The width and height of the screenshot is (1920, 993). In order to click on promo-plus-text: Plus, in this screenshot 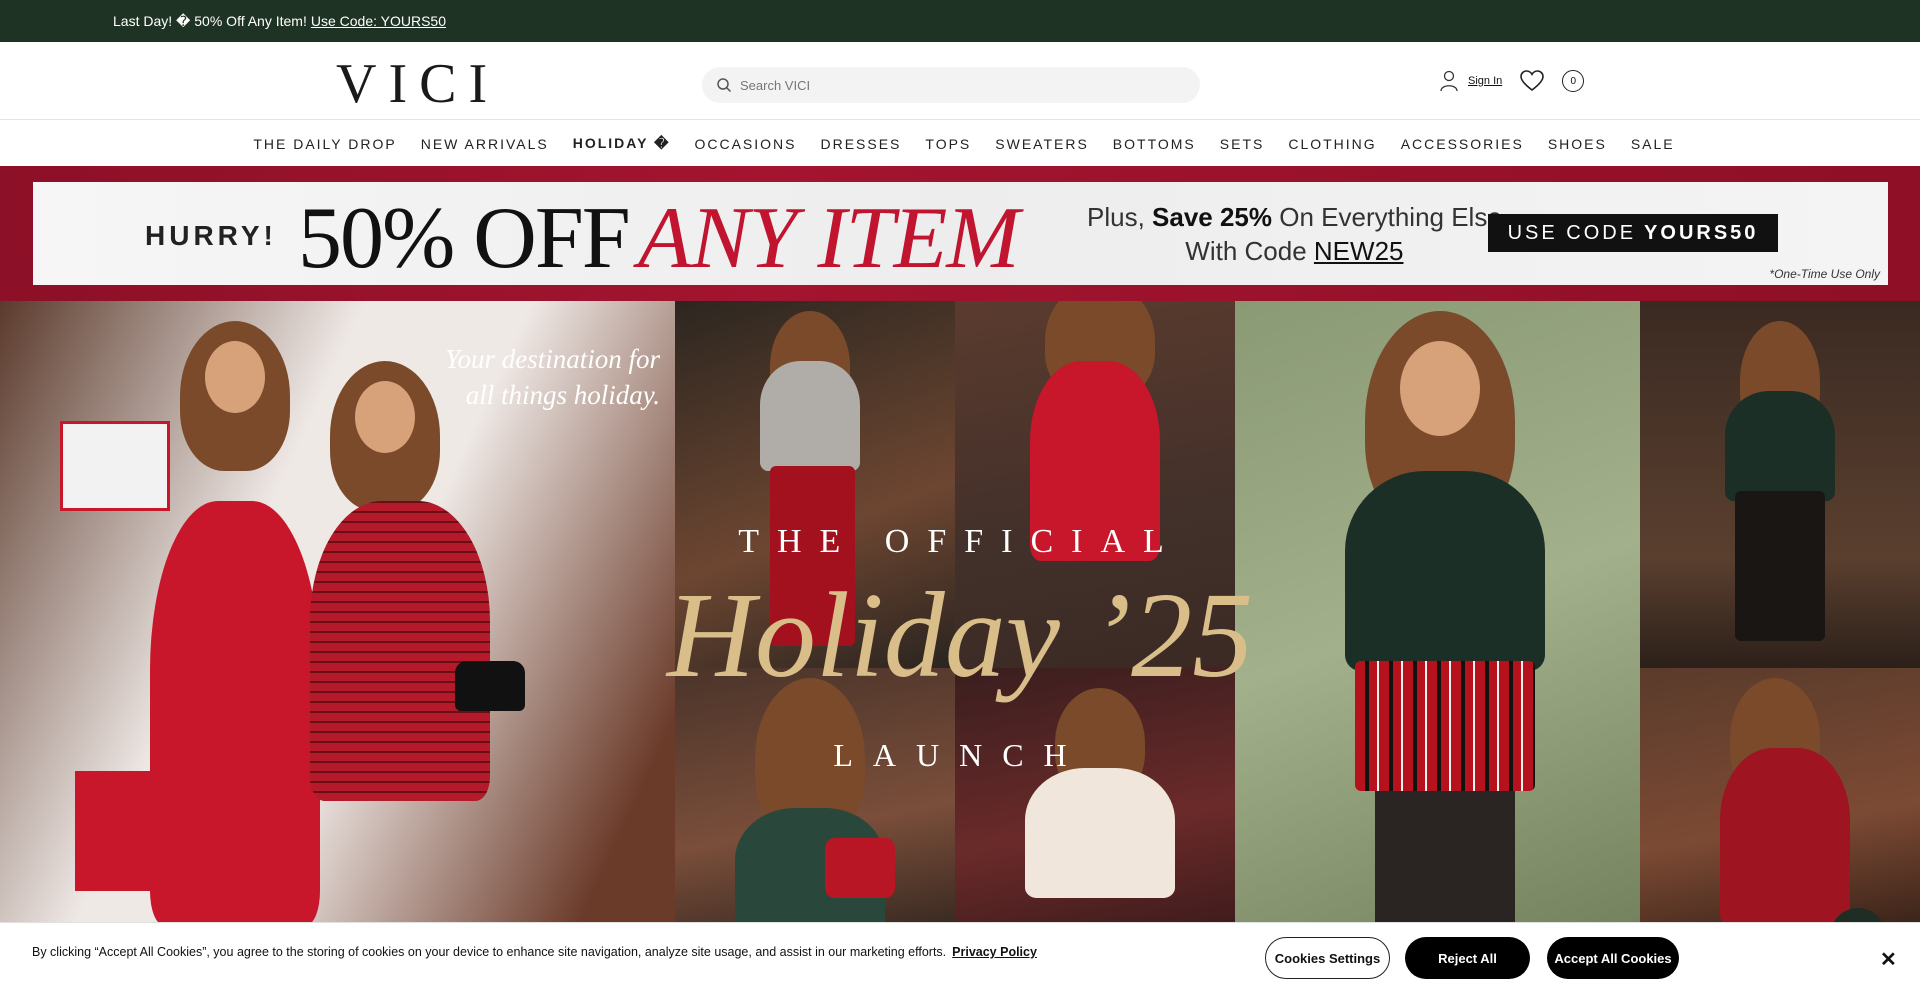, I will do `click(1120, 217)`.